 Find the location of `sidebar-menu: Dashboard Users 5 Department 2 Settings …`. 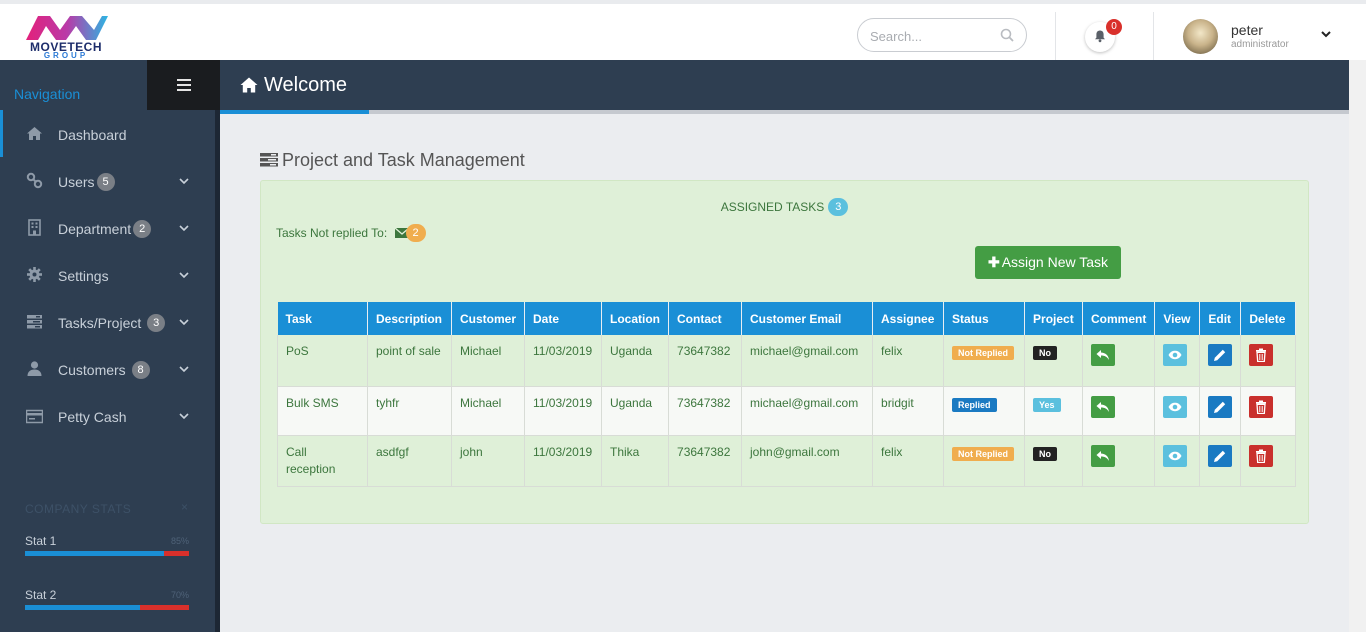

sidebar-menu: Dashboard Users 5 Department 2 Settings … is located at coordinates (107, 274).